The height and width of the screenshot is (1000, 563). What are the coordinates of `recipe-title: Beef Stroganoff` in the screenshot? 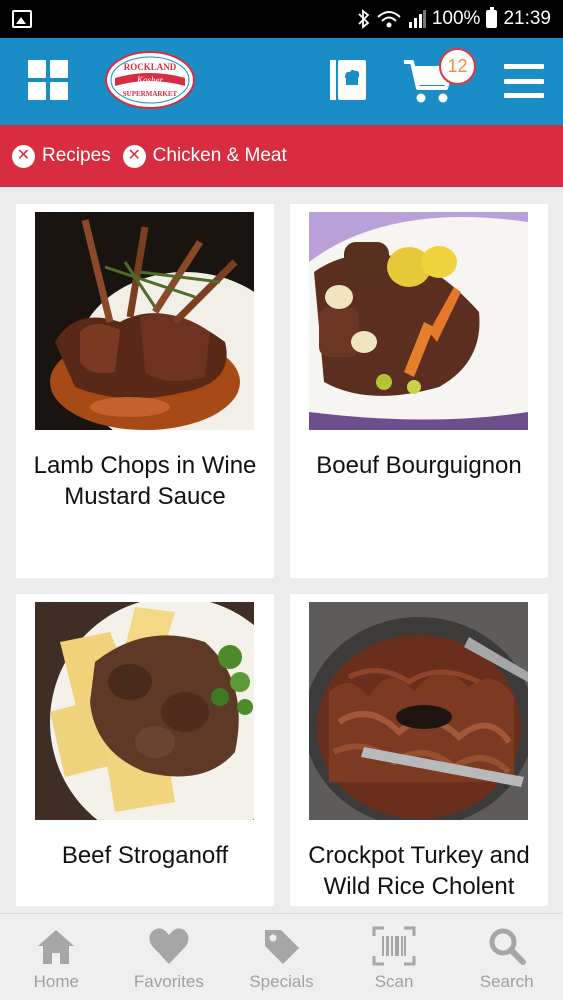 It's located at (145, 855).